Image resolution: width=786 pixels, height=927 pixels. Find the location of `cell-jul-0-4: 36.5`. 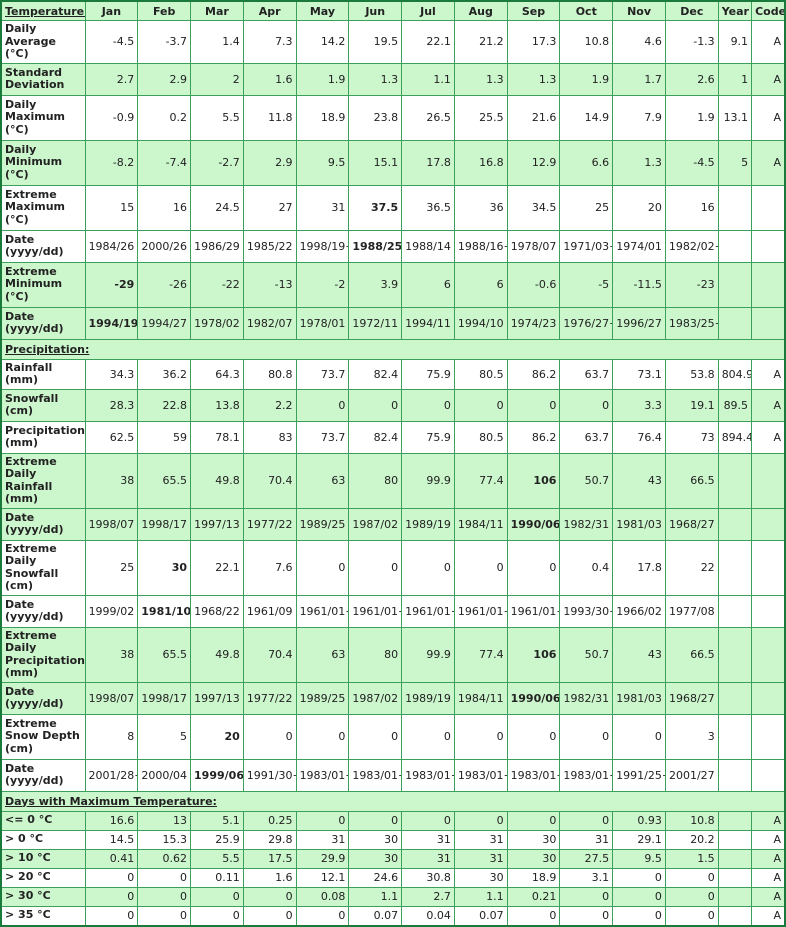

cell-jul-0-4: 36.5 is located at coordinates (428, 207).